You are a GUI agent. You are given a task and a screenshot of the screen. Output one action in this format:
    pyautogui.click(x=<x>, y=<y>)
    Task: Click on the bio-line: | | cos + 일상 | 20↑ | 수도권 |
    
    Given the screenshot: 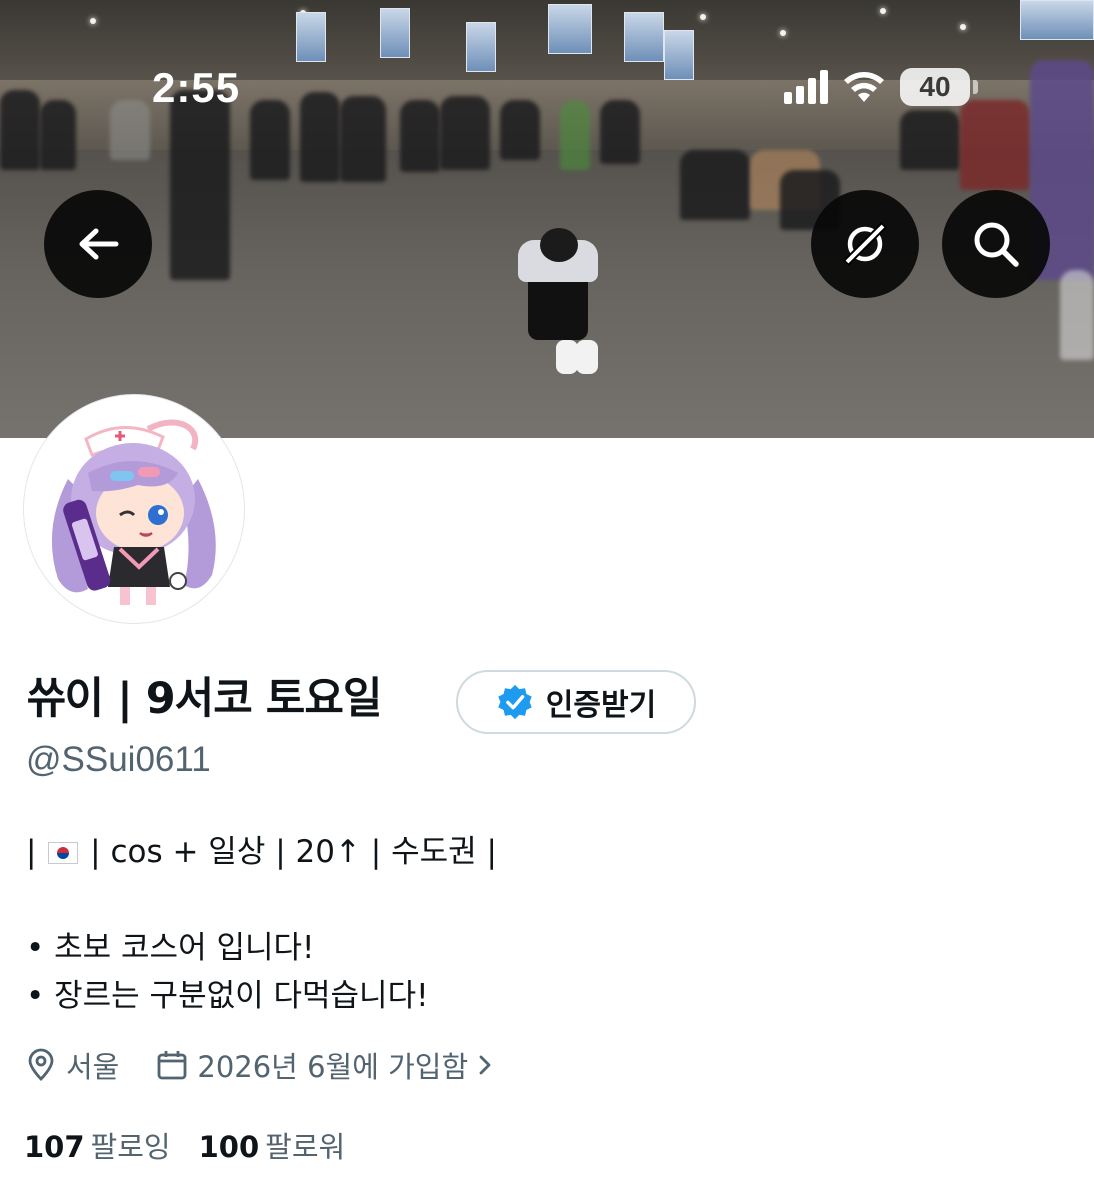 What is the action you would take?
    pyautogui.click(x=261, y=852)
    